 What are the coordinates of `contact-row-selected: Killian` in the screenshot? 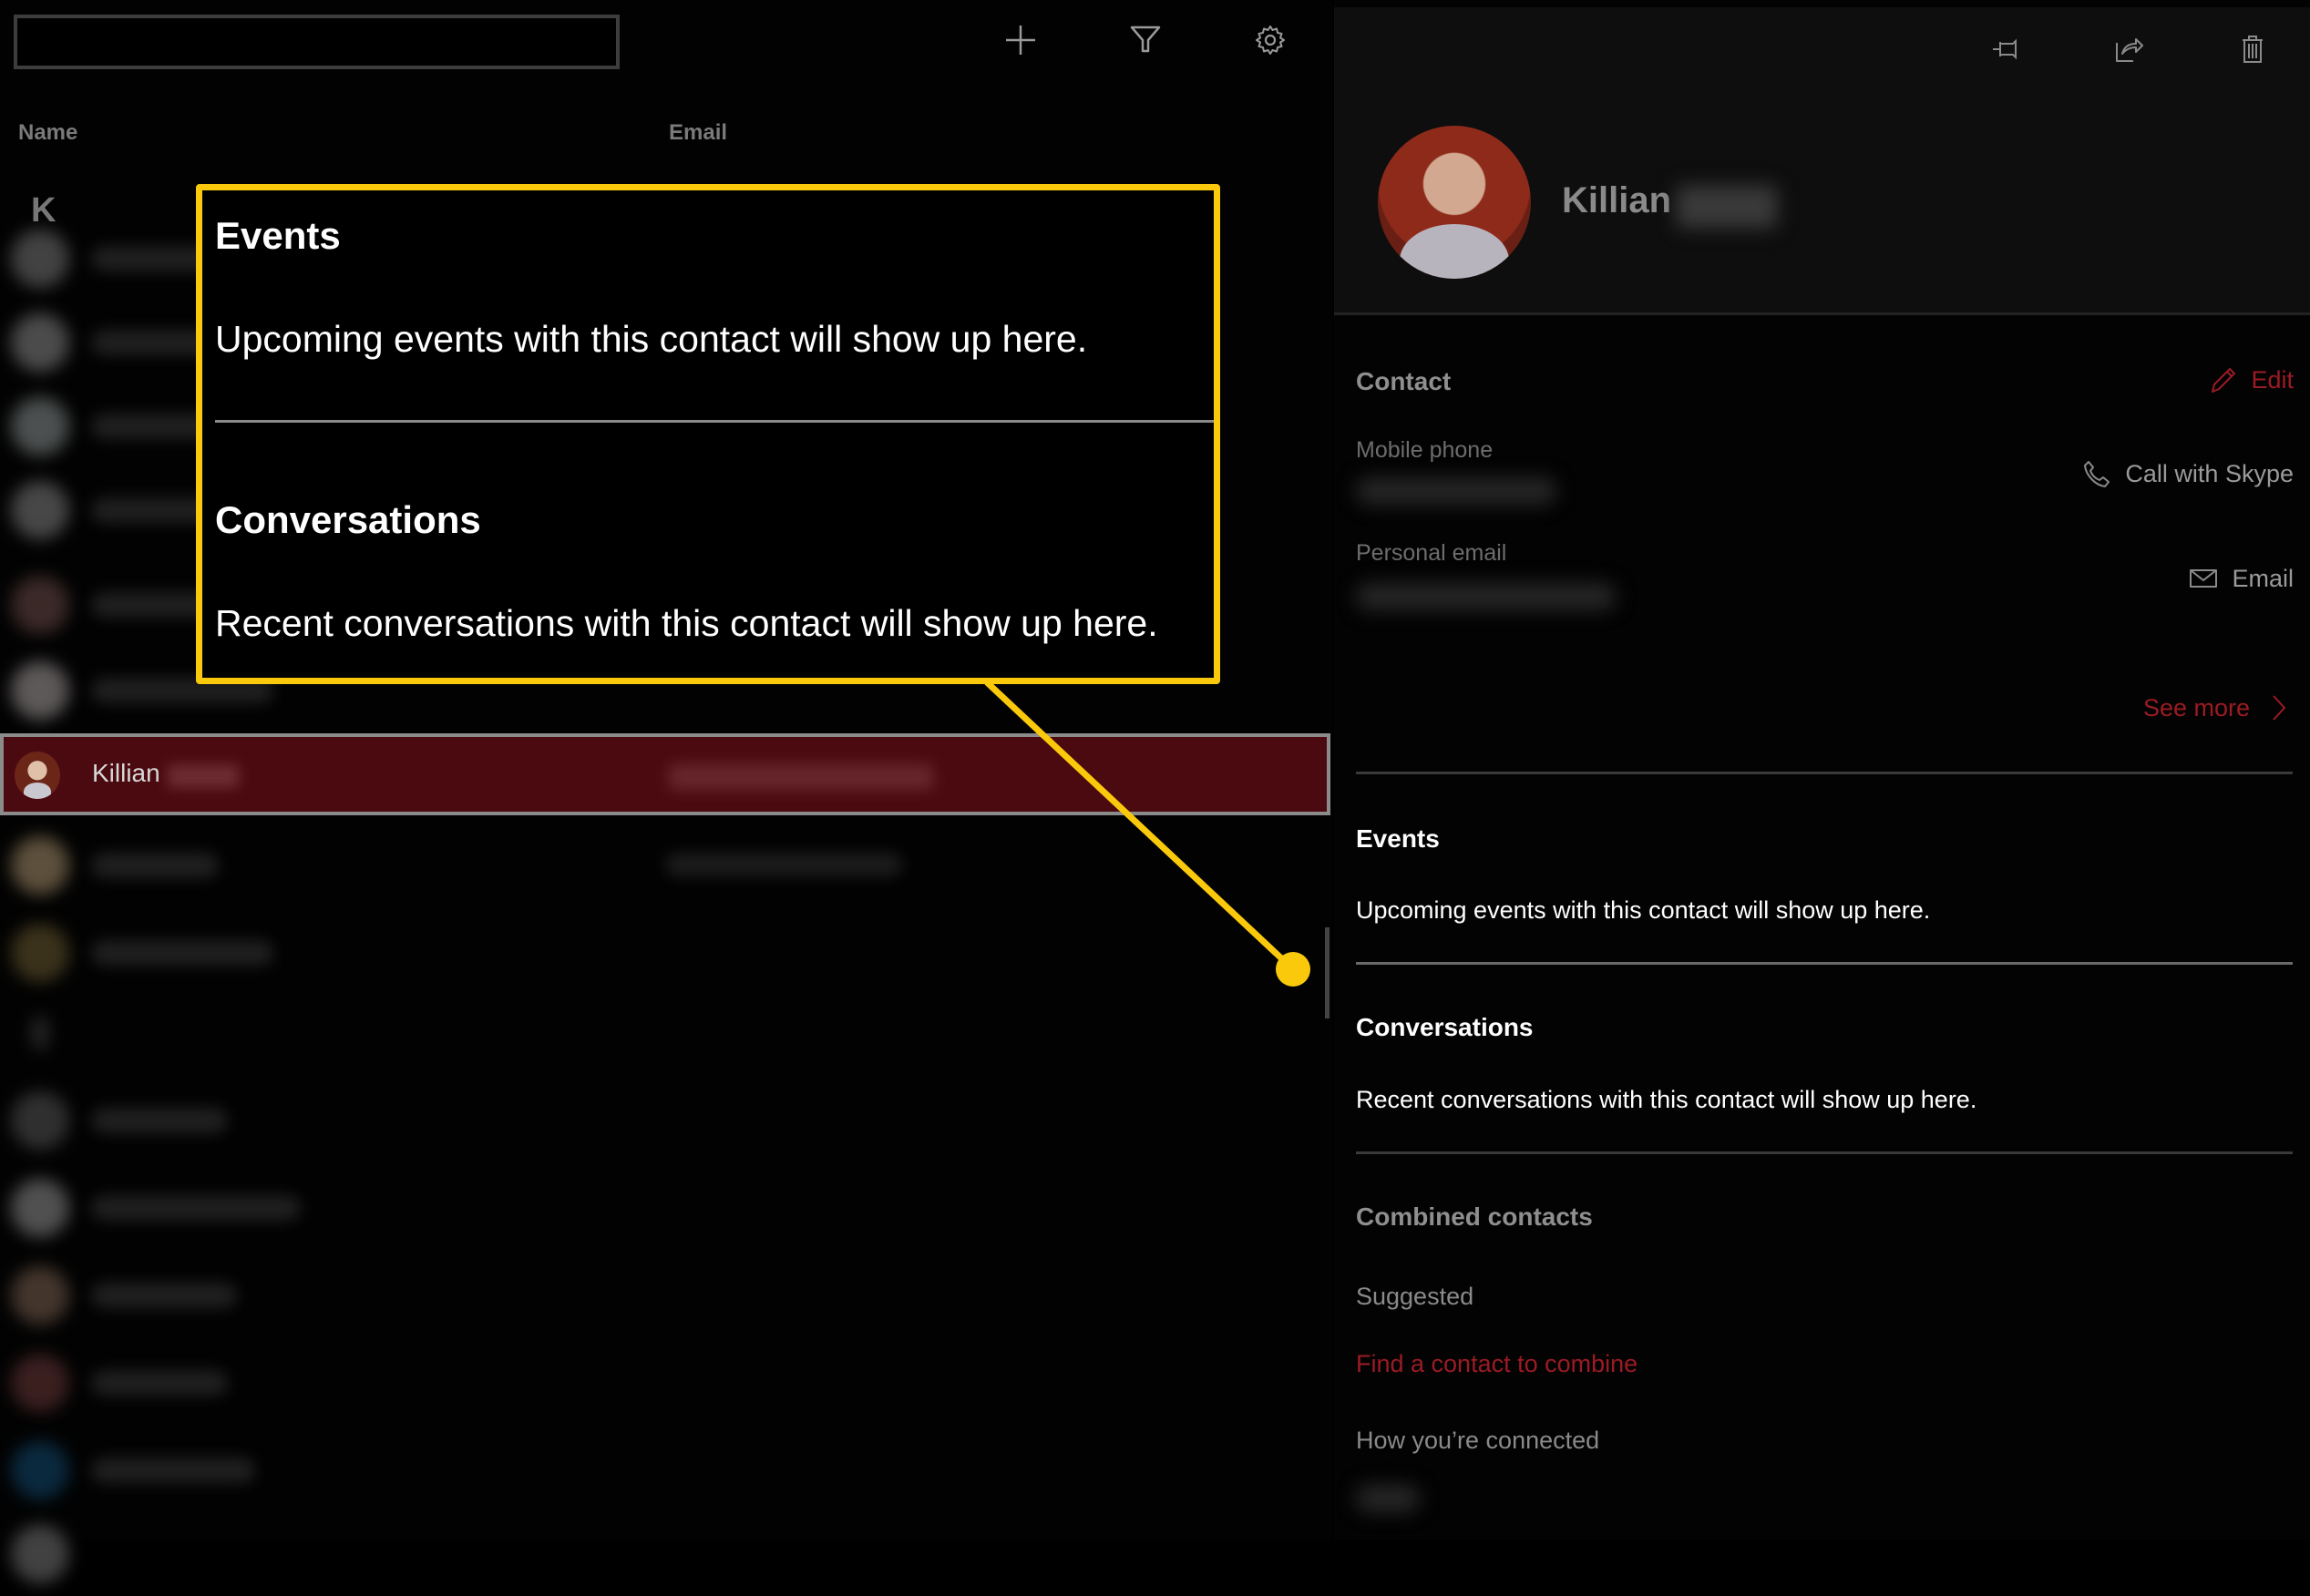 It's located at (665, 774).